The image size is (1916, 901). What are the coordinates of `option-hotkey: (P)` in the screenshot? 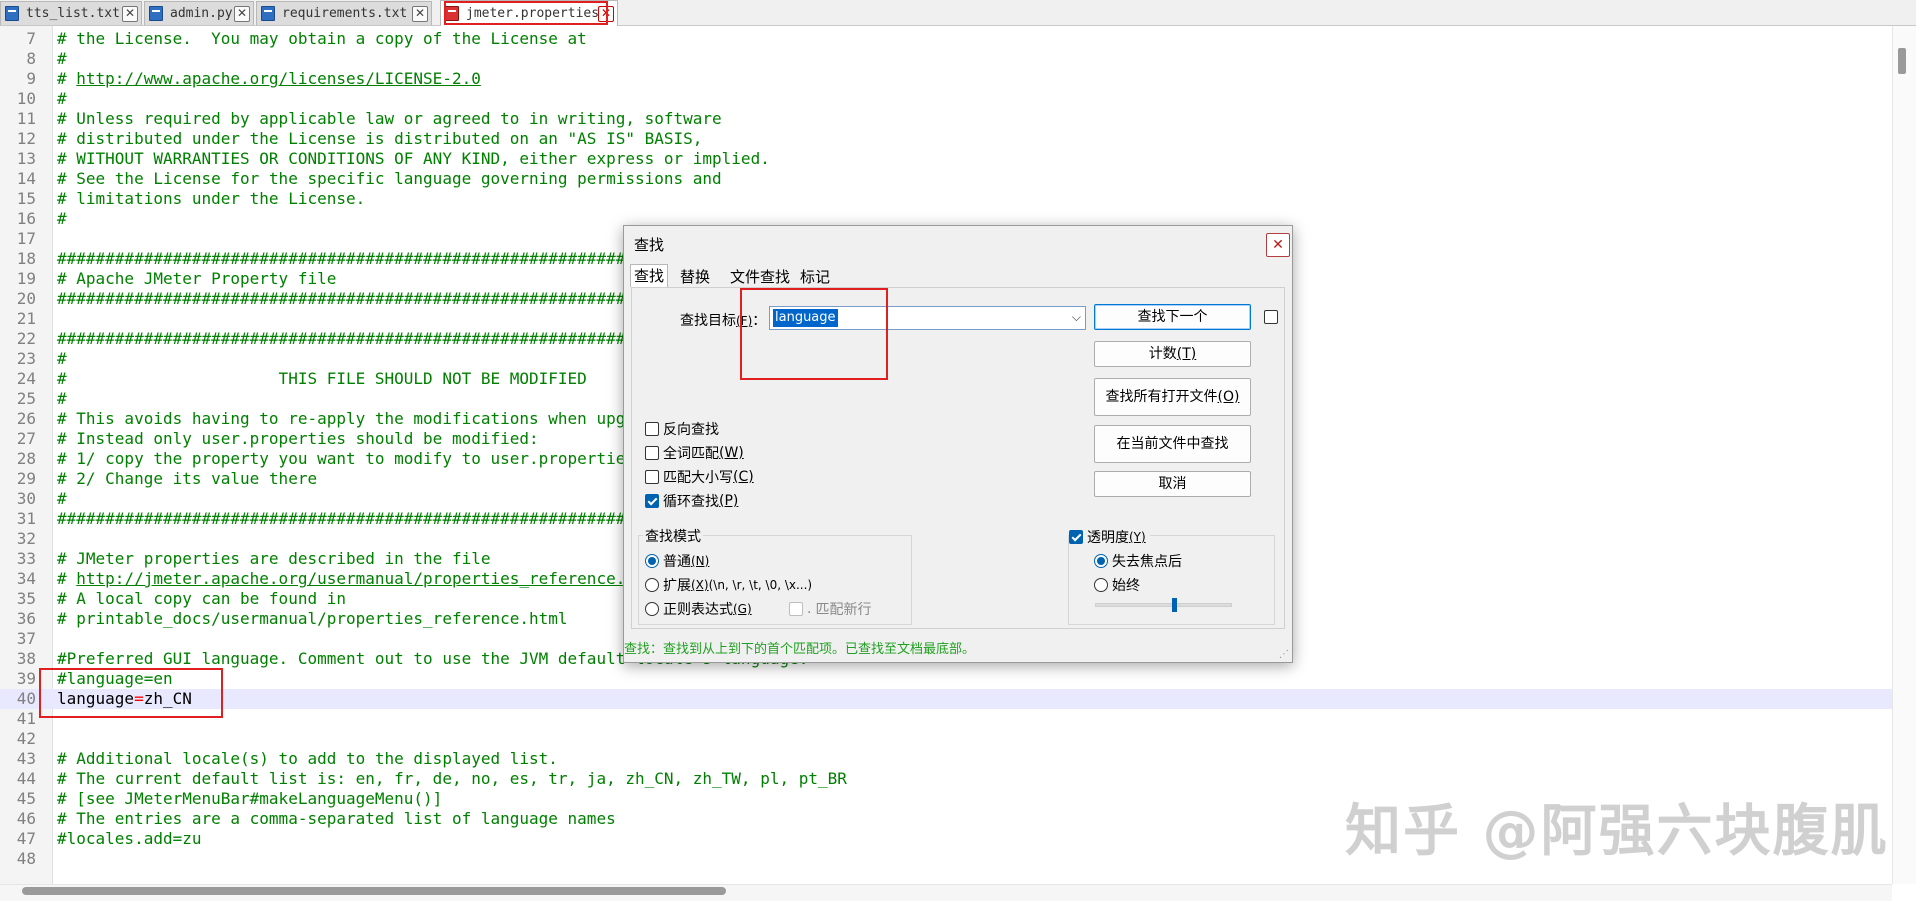 It's located at (729, 501).